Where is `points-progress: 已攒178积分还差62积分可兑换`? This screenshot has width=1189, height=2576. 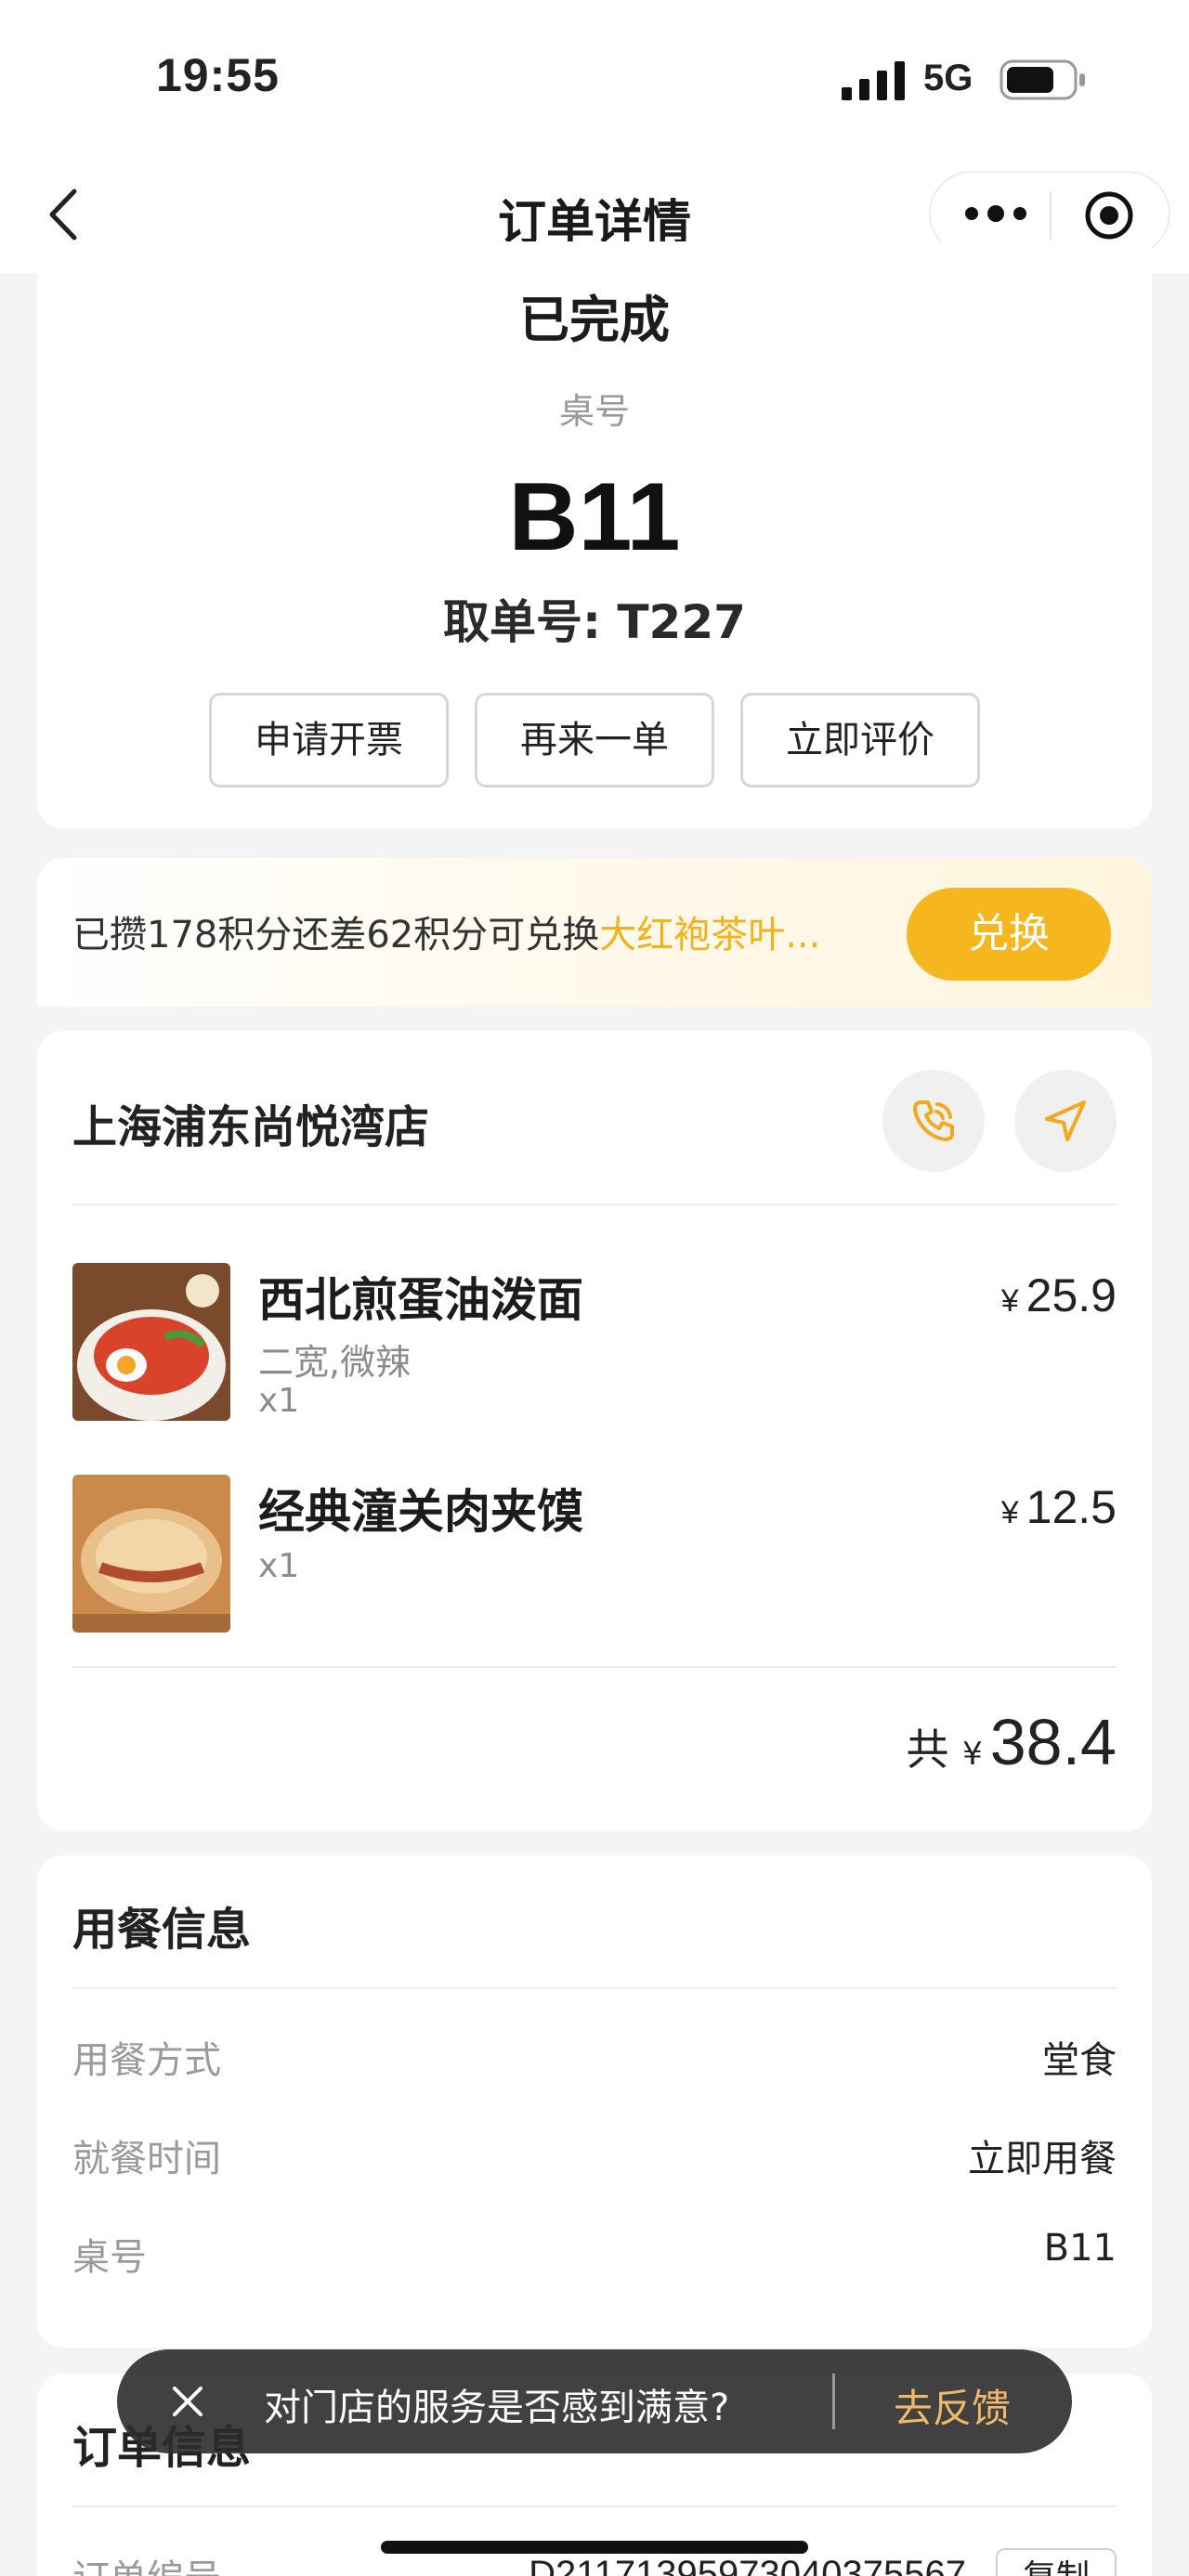 points-progress: 已攒178积分还差62积分可兑换 is located at coordinates (336, 935).